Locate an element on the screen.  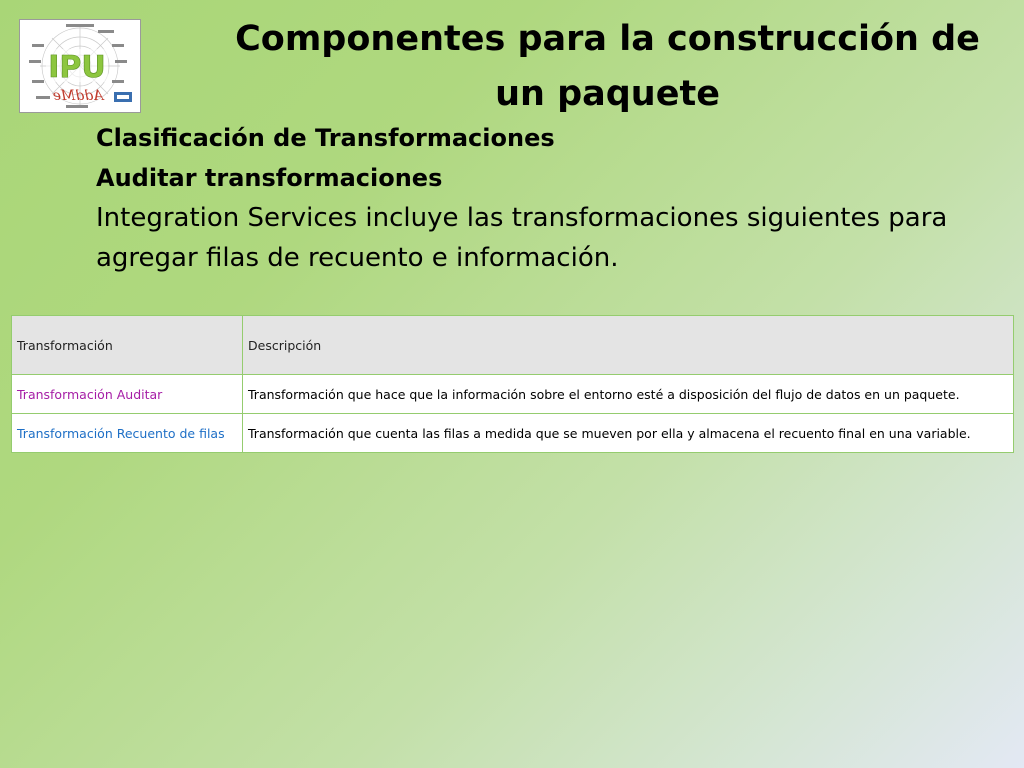
logo-graphic: IPU AddMe is located at coordinates (80, 66).